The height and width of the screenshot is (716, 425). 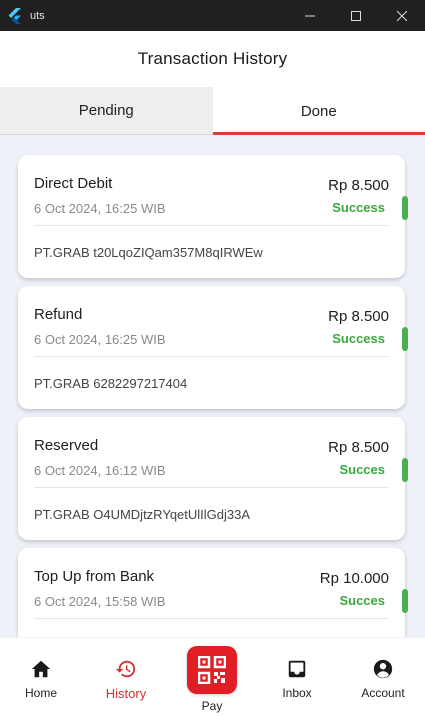 What do you see at coordinates (37, 15) in the screenshot?
I see `window-title: uts` at bounding box center [37, 15].